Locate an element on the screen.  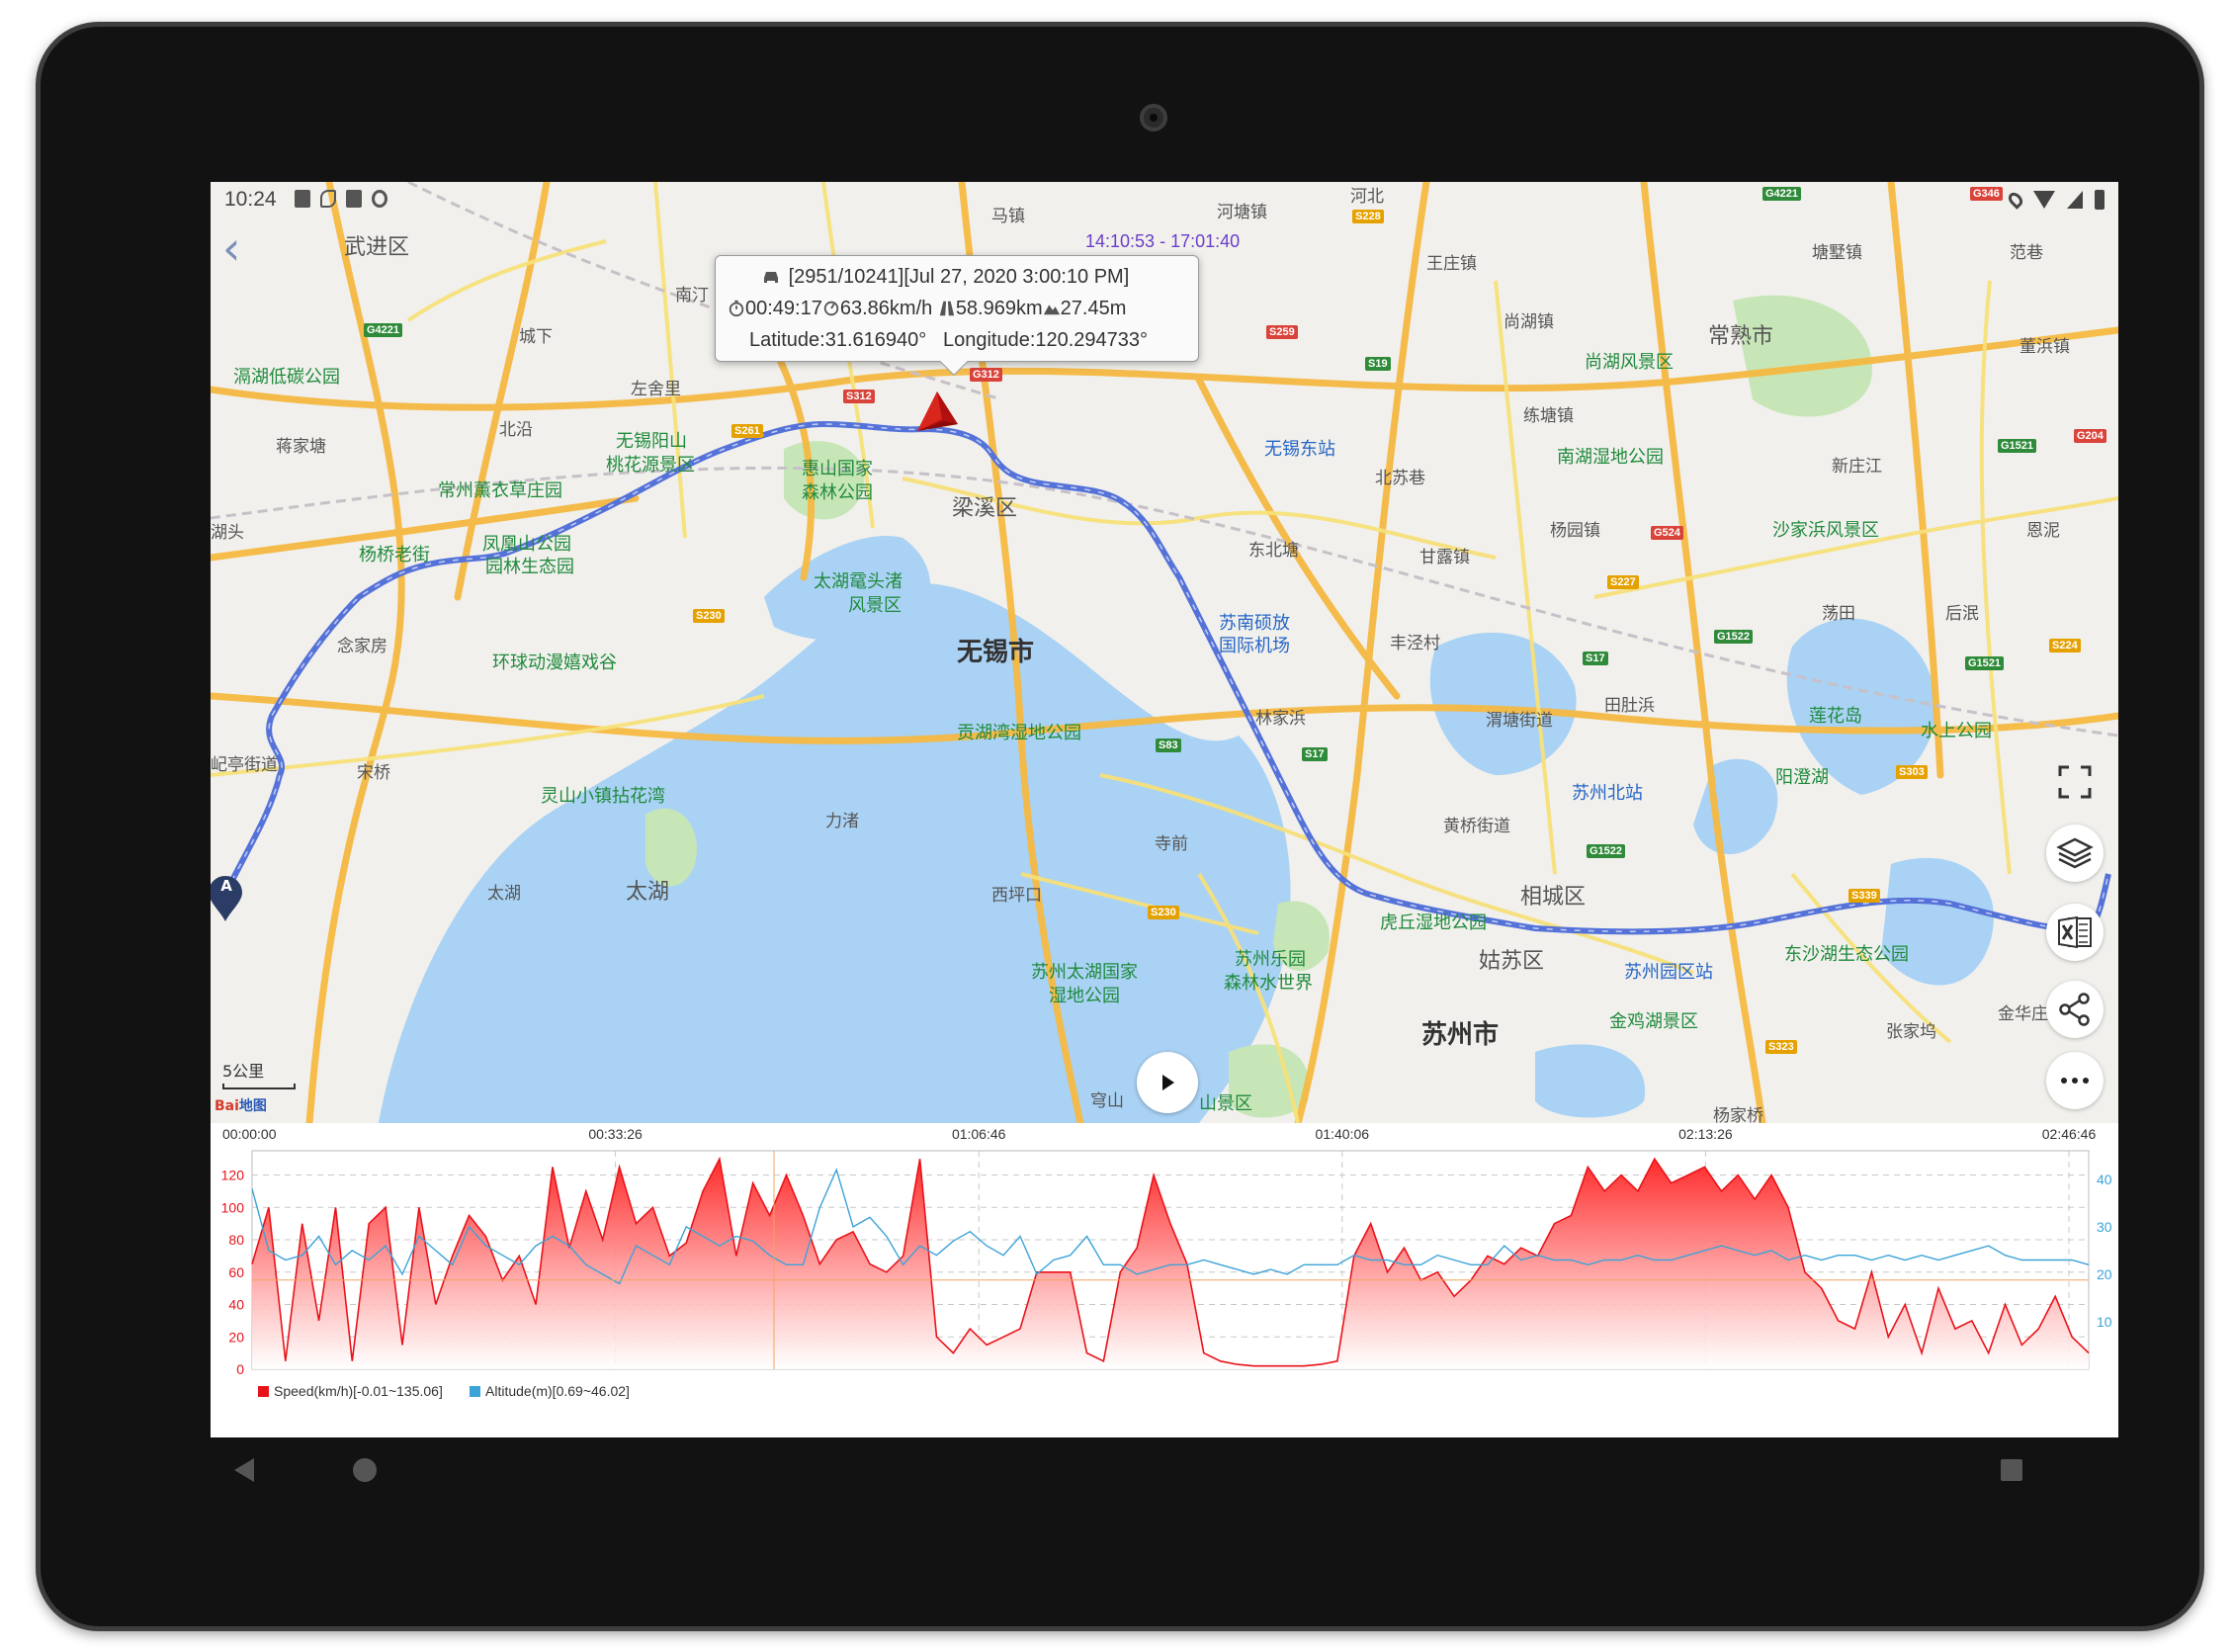
share-button is located at coordinates (2075, 1010).